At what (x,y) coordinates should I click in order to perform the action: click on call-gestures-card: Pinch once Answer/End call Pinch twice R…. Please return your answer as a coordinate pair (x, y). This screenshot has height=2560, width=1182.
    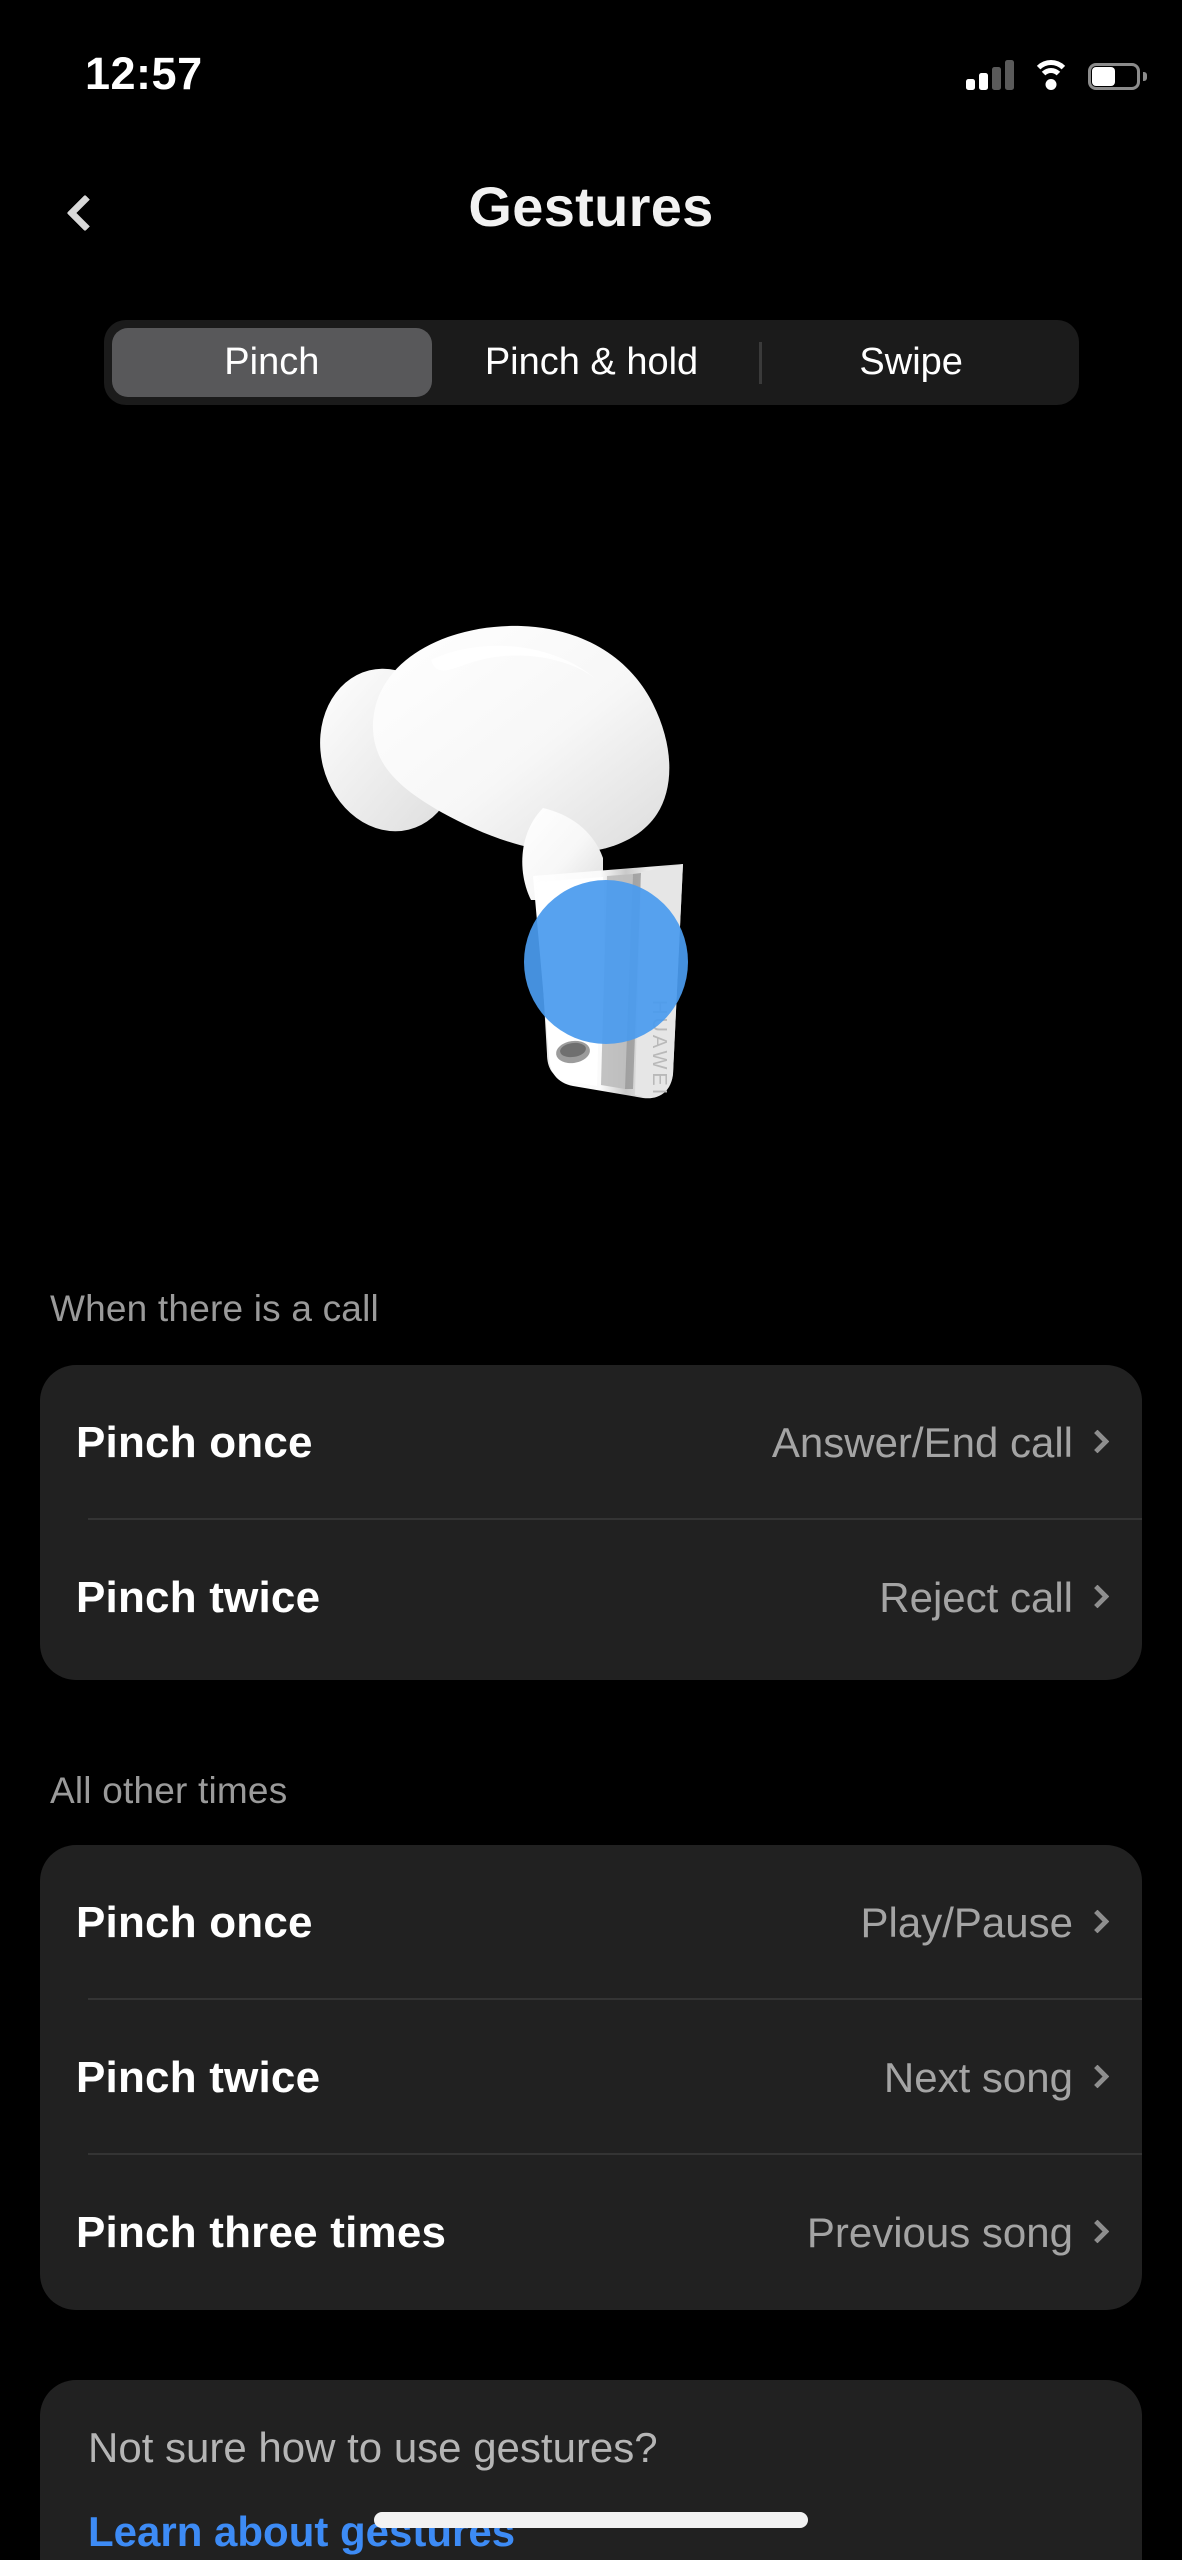
    Looking at the image, I should click on (591, 1522).